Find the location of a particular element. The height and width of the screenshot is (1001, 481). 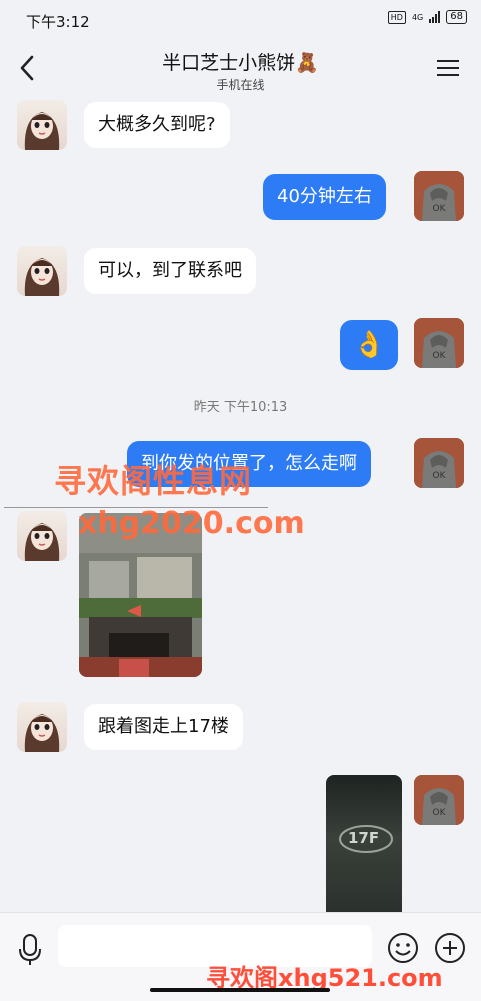

chat-title: 半口芝士小熊饼🧸 is located at coordinates (240, 63).